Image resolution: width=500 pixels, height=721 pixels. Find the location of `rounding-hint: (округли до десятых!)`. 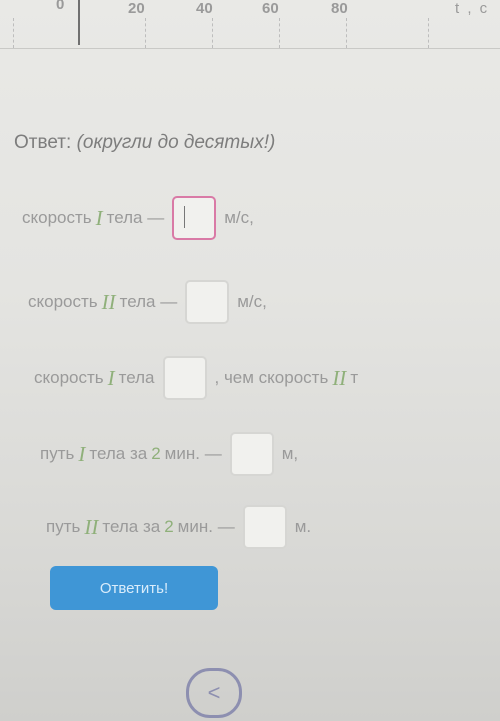

rounding-hint: (округли до десятых!) is located at coordinates (176, 142).